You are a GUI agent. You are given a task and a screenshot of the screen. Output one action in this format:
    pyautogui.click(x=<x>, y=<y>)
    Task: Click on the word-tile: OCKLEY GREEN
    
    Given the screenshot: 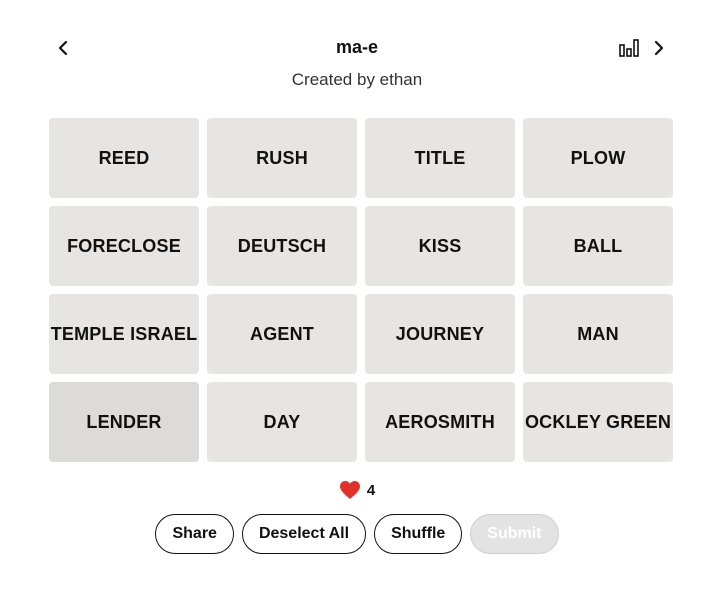 What is the action you would take?
    pyautogui.click(x=598, y=422)
    